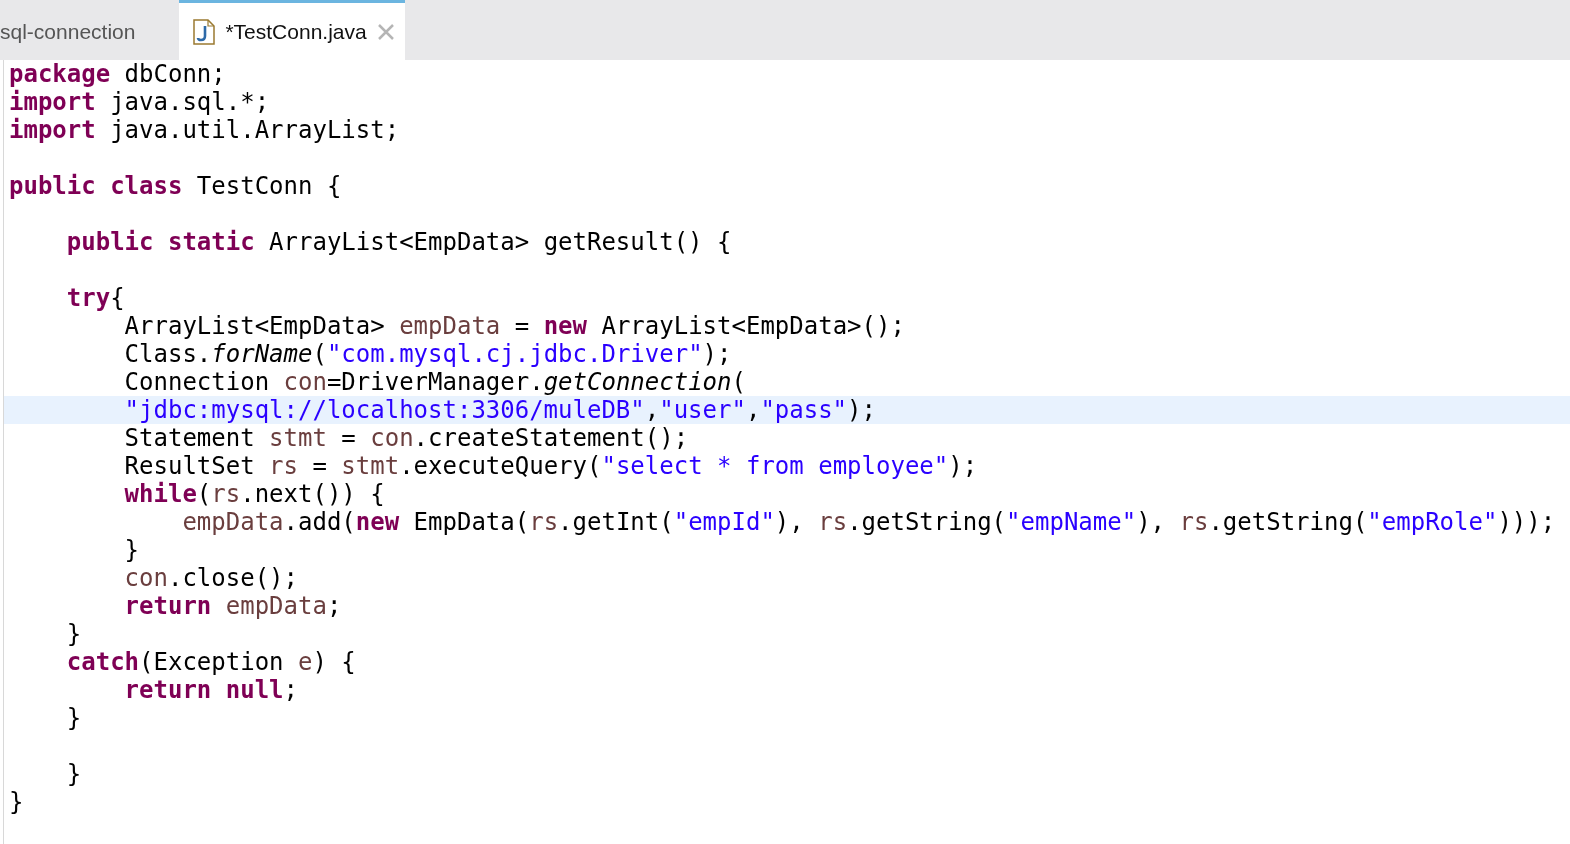  Describe the element at coordinates (869, 522) in the screenshot. I see `code-line: empData.add(new EmpData(rs.getInt("empId"), rs.getString("empName"), rs.getString("empRole")));` at that location.